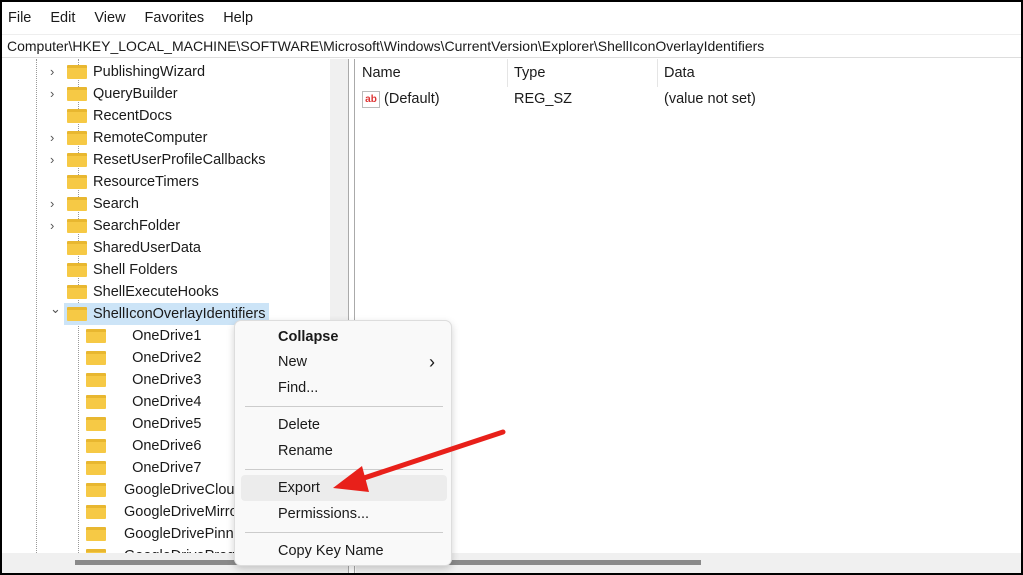 The height and width of the screenshot is (575, 1023). What do you see at coordinates (543, 99) in the screenshot?
I see `value-type: REG_SZ` at bounding box center [543, 99].